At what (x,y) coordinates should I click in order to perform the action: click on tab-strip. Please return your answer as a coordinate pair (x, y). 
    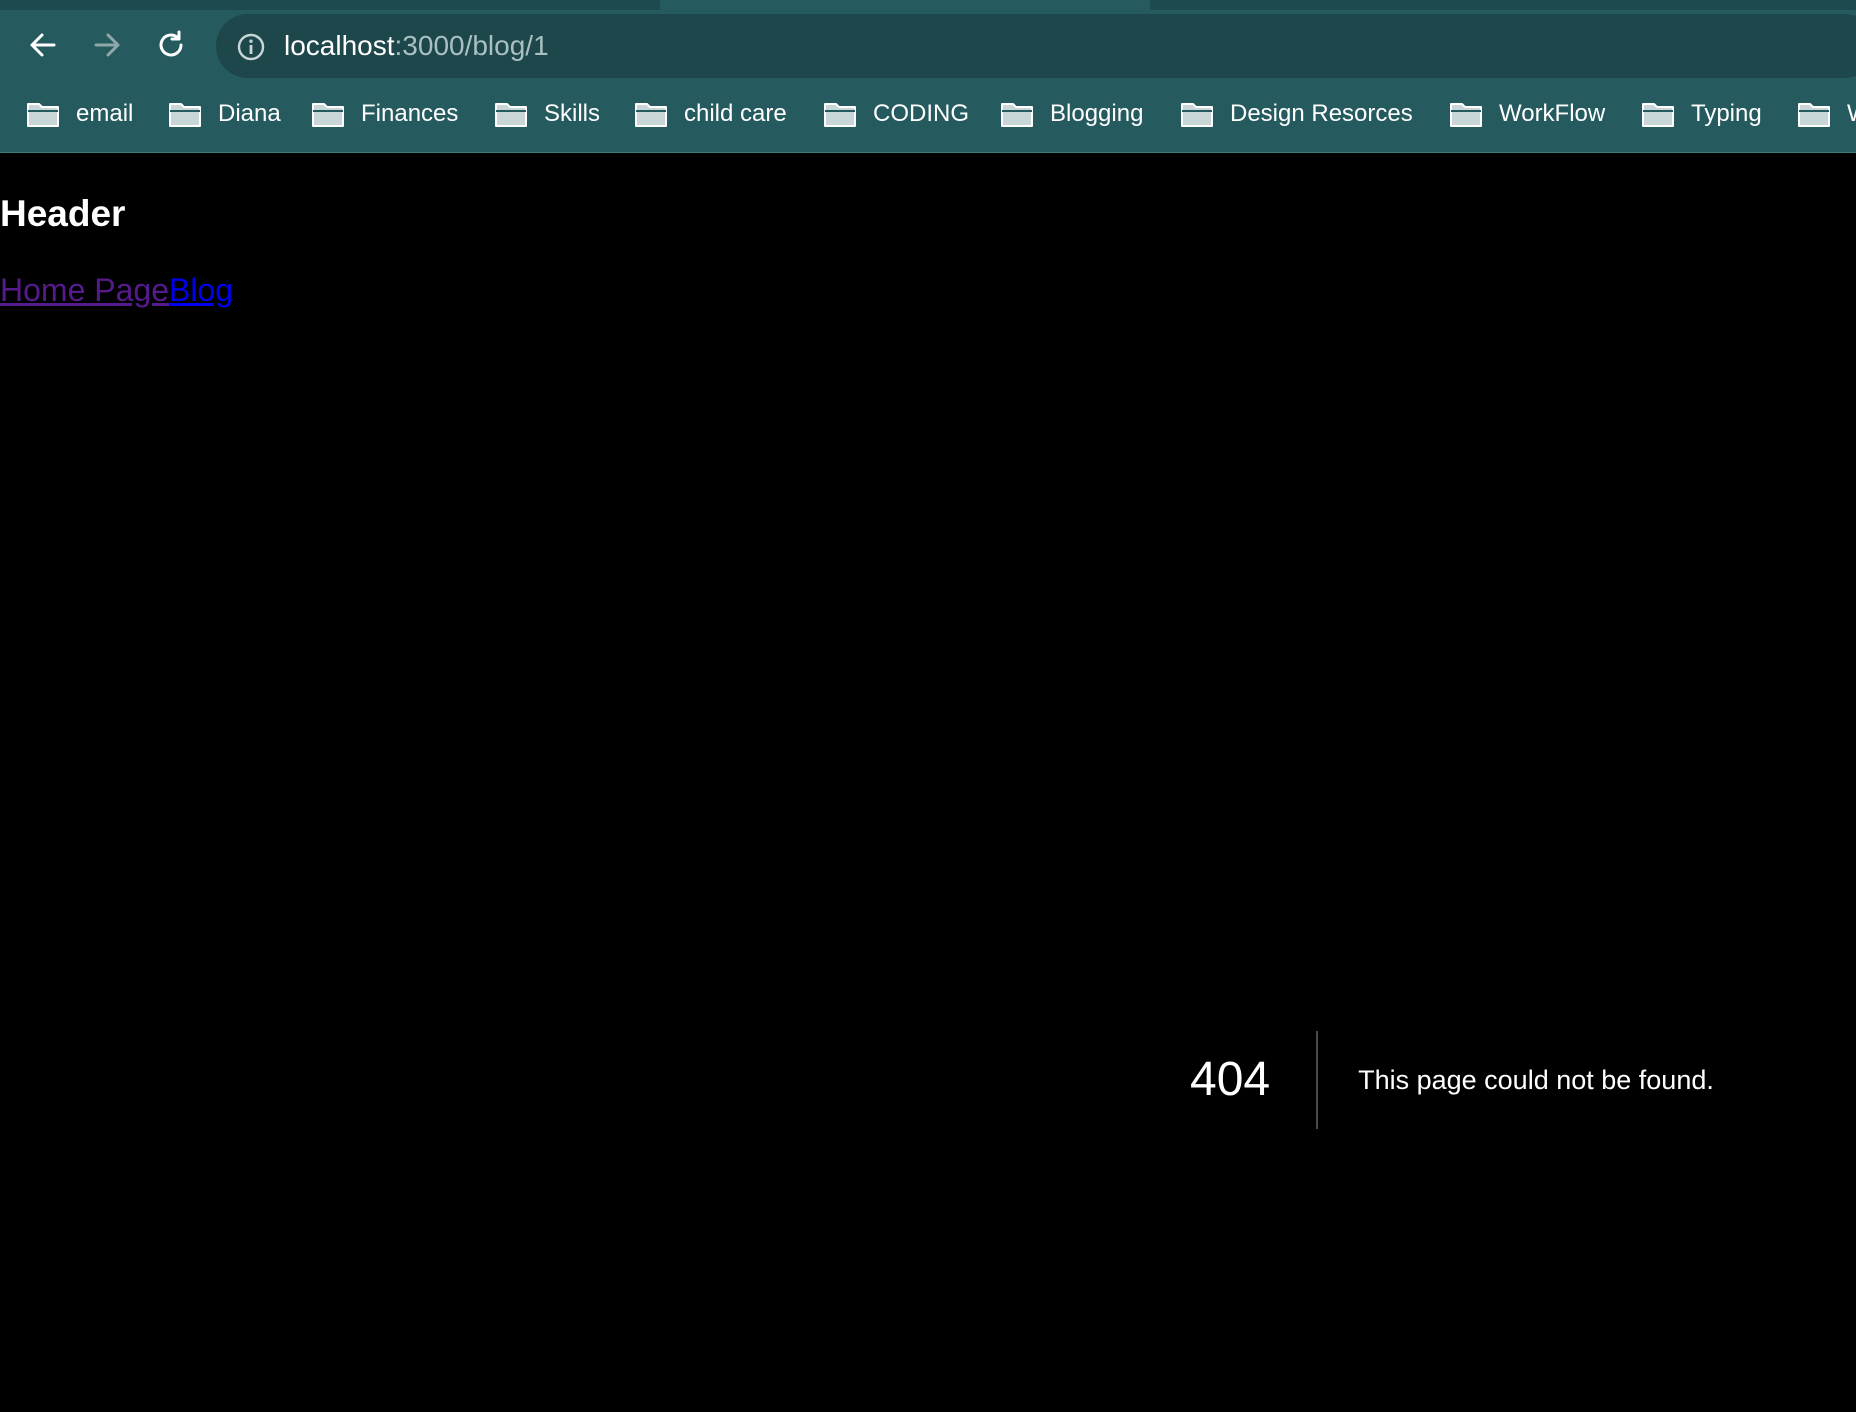
    Looking at the image, I should click on (928, 5).